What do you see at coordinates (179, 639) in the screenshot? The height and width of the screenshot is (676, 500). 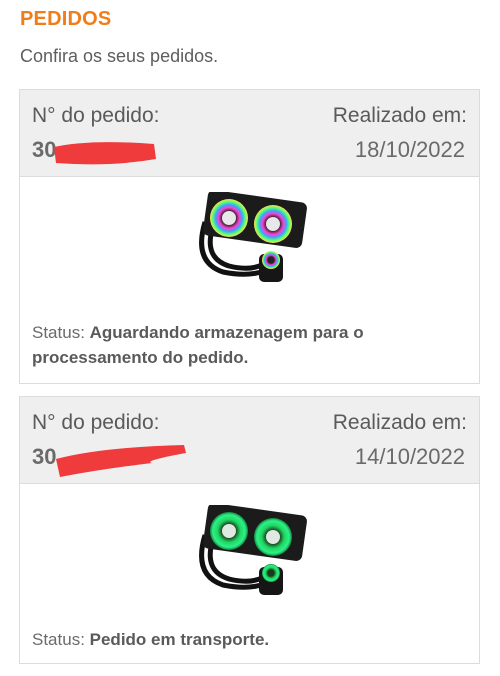 I see `status-value: Pedido em transporte.` at bounding box center [179, 639].